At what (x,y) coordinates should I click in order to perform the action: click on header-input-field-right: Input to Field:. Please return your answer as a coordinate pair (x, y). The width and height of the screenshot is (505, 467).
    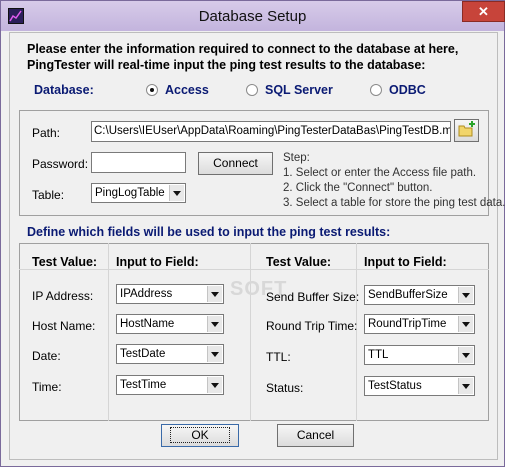
    Looking at the image, I should click on (405, 262).